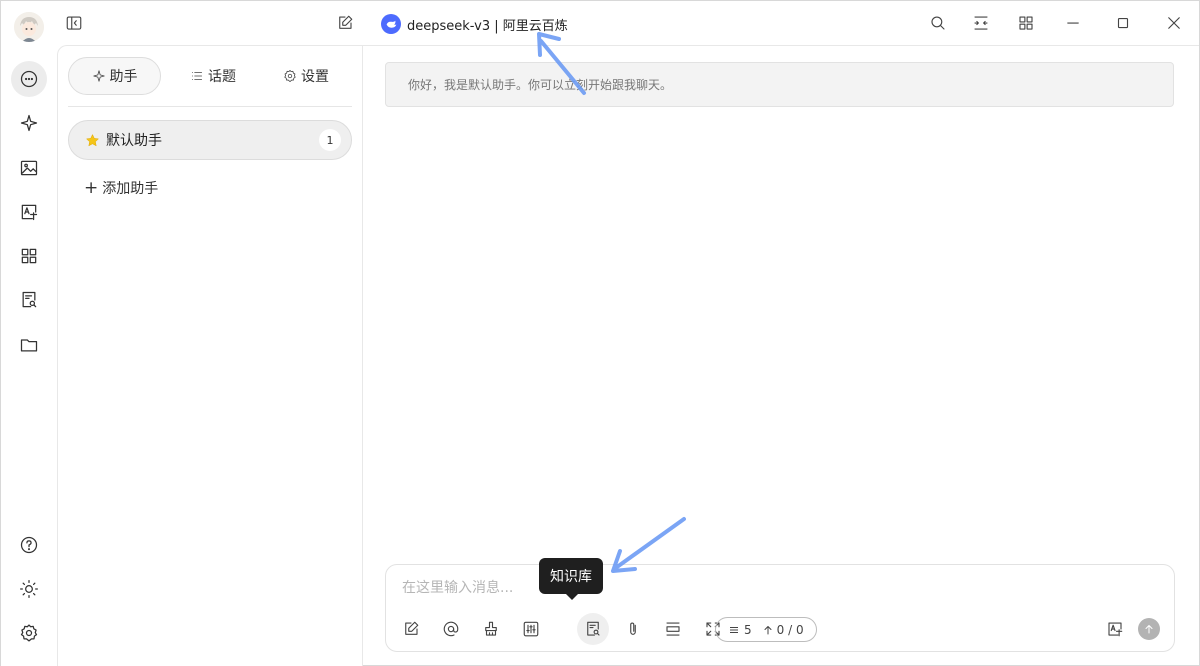 Image resolution: width=1200 pixels, height=666 pixels. What do you see at coordinates (740, 630) in the screenshot?
I see `context-count: 5` at bounding box center [740, 630].